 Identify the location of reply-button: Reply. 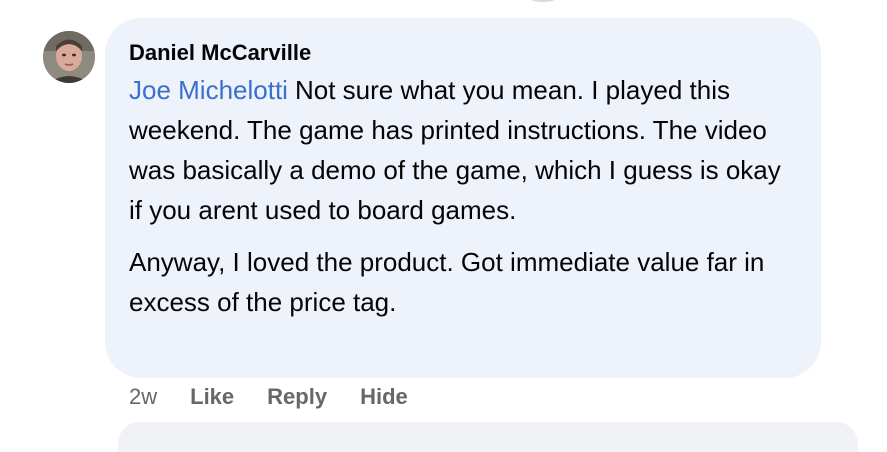
(297, 397).